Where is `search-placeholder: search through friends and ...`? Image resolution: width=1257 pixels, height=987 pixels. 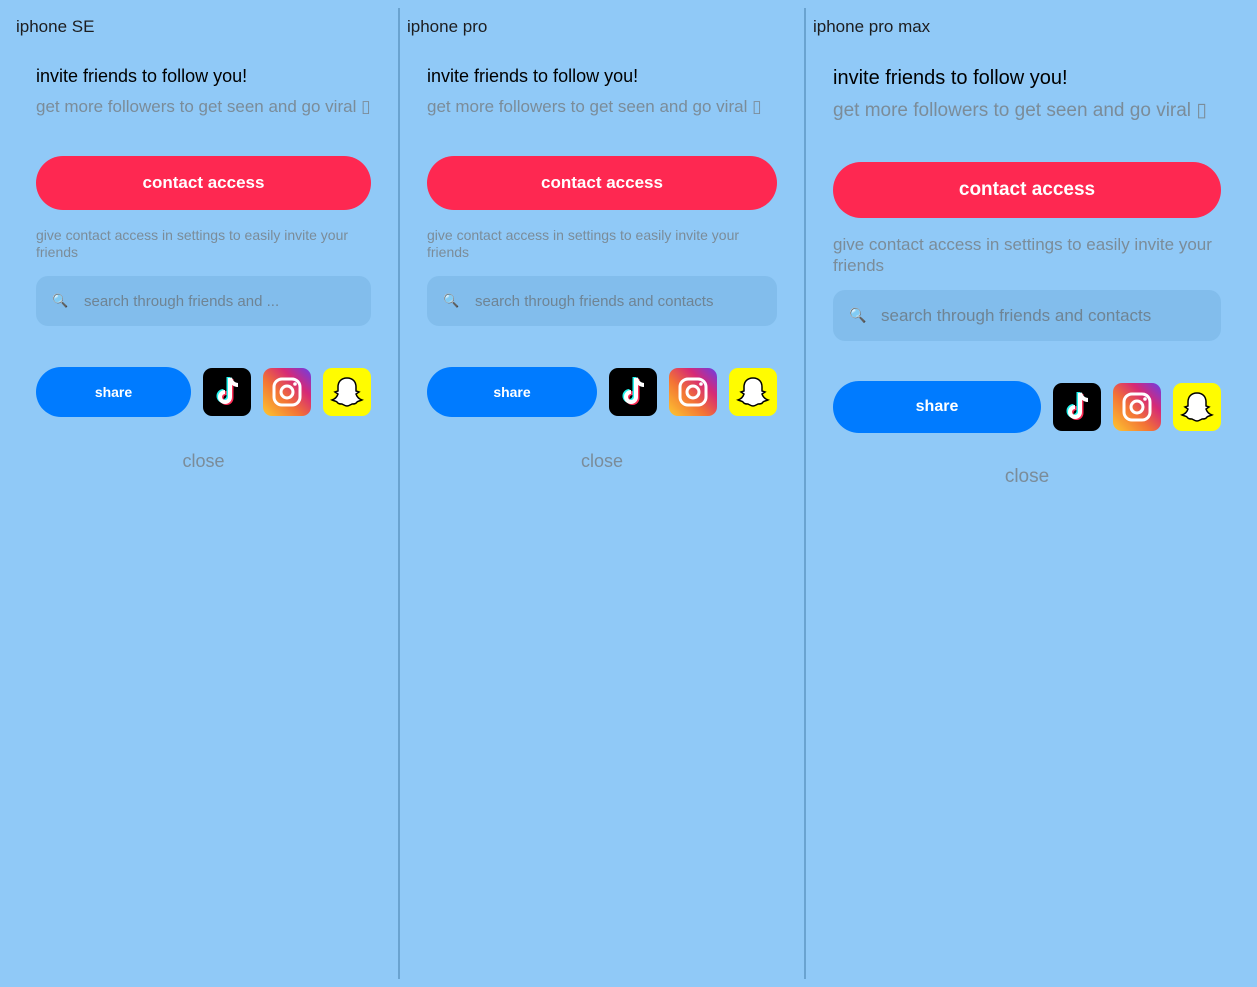
search-placeholder: search through friends and ... is located at coordinates (182, 301).